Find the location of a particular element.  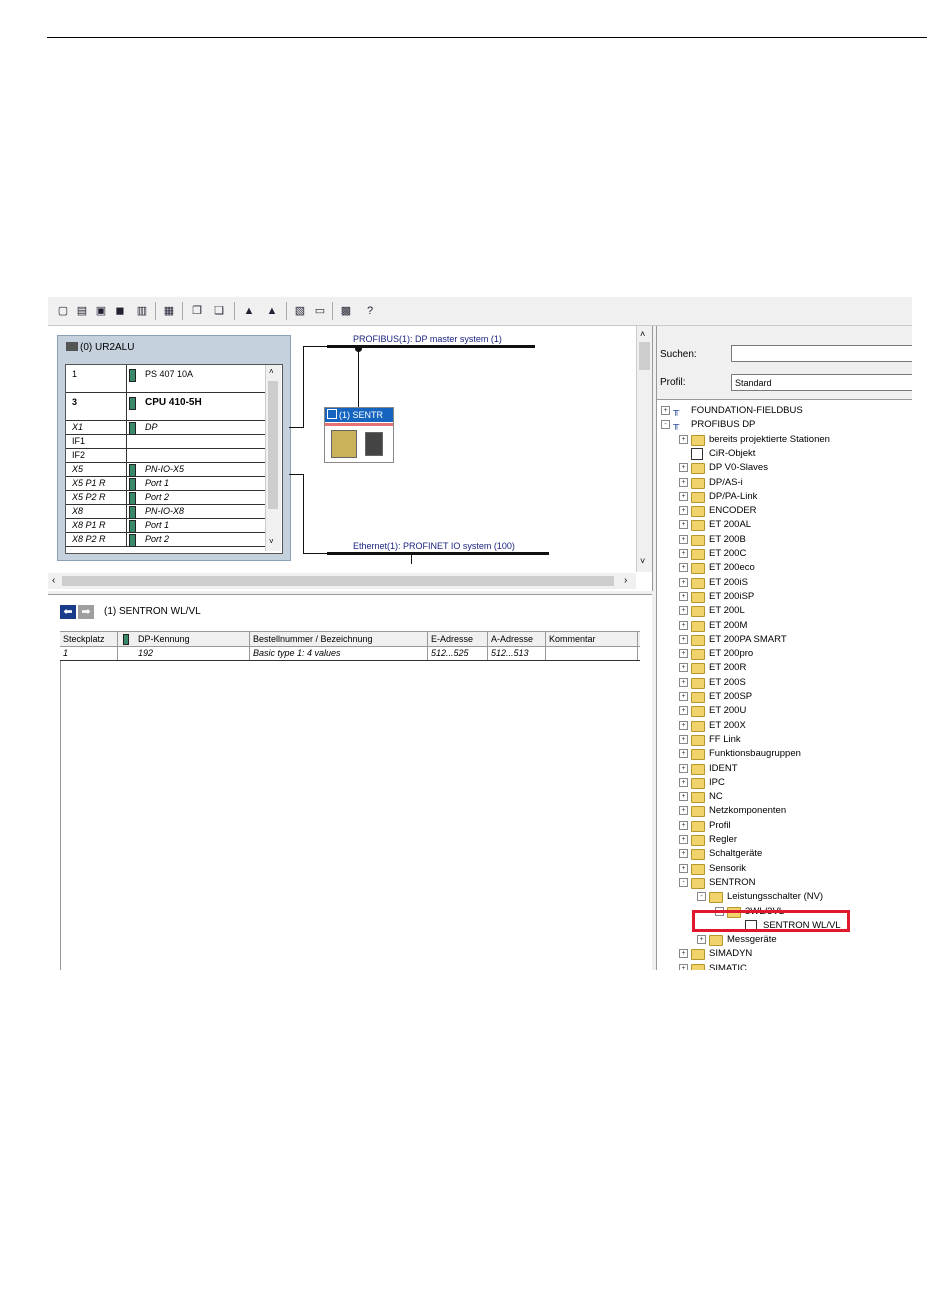

scroll-left-icon: ‹ is located at coordinates (53, 580).